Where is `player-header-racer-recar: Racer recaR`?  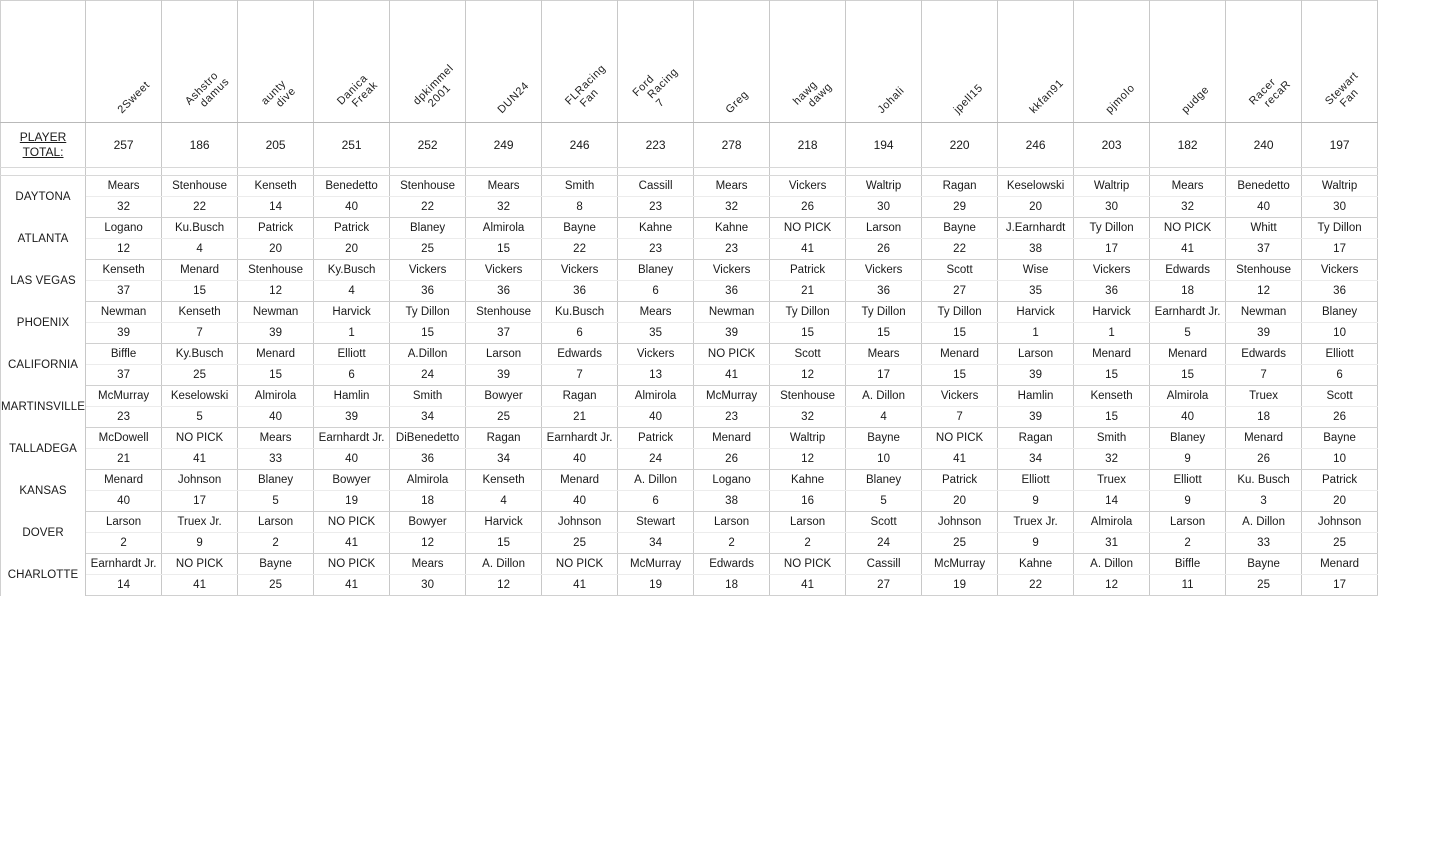 player-header-racer-recar: Racer recaR is located at coordinates (1264, 61).